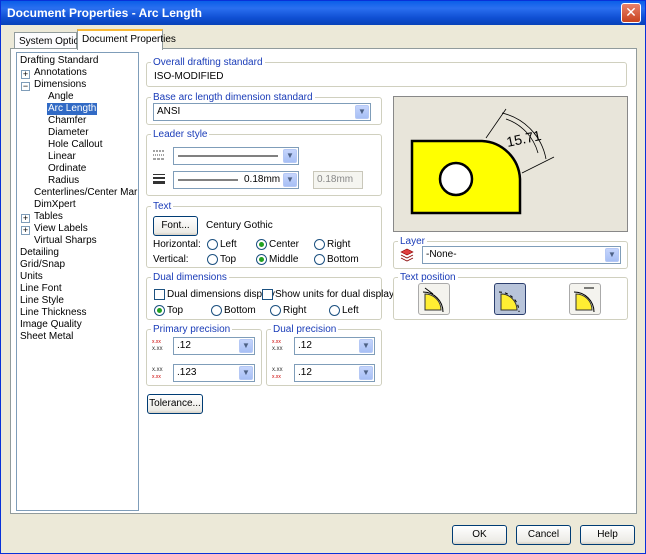 This screenshot has width=646, height=554. What do you see at coordinates (212, 259) in the screenshot?
I see `v-top-radio` at bounding box center [212, 259].